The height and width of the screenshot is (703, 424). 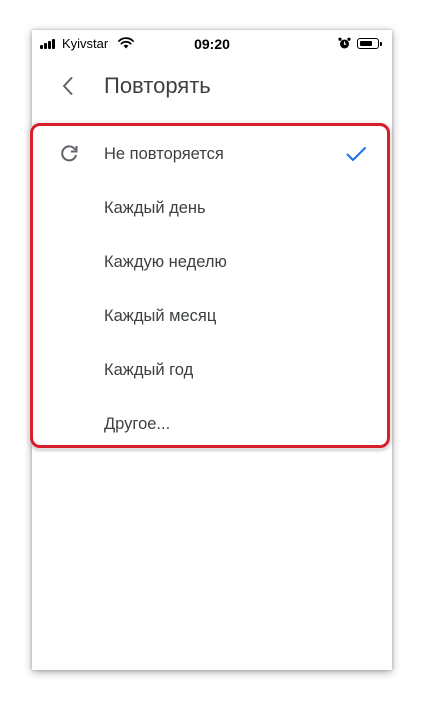 I want to click on option-label: Каждый день, so click(x=155, y=208).